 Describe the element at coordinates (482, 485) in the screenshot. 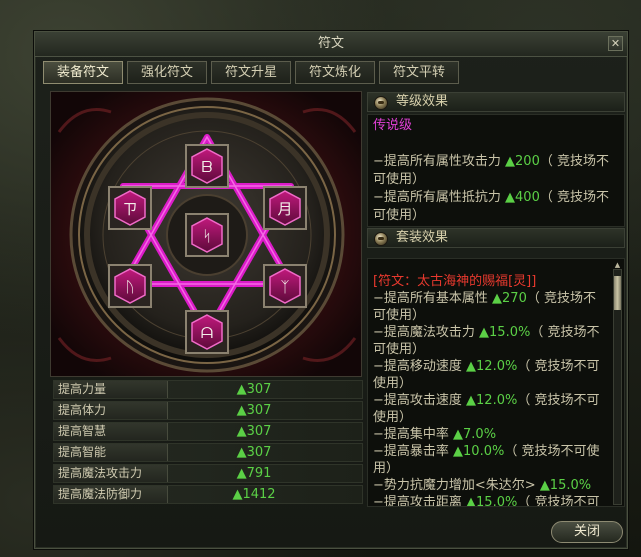

I see `set-line: −势力抗魔力增加<朱达尔> ▲15.0%` at that location.